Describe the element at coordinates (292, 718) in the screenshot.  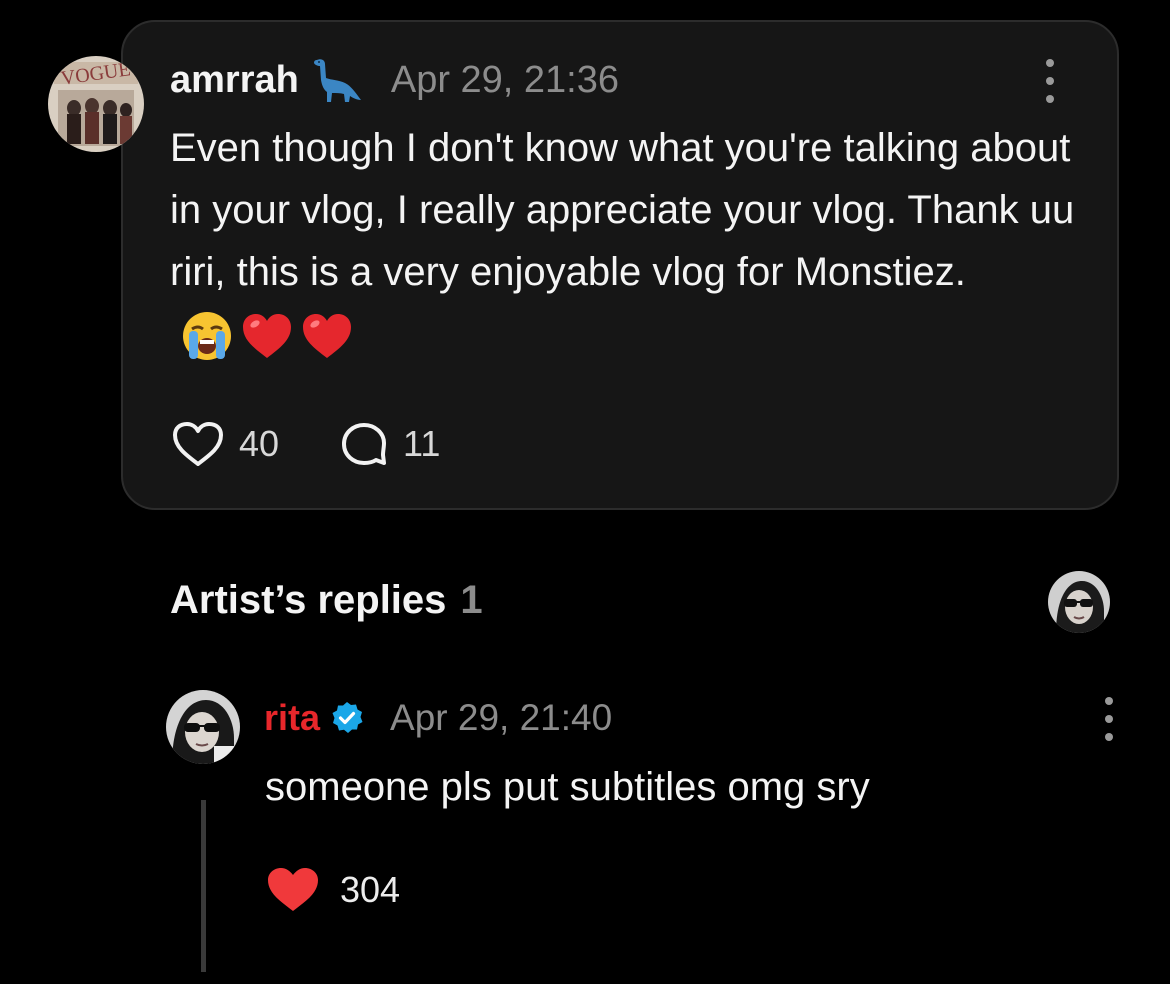
I see `artist-name: rita` at that location.